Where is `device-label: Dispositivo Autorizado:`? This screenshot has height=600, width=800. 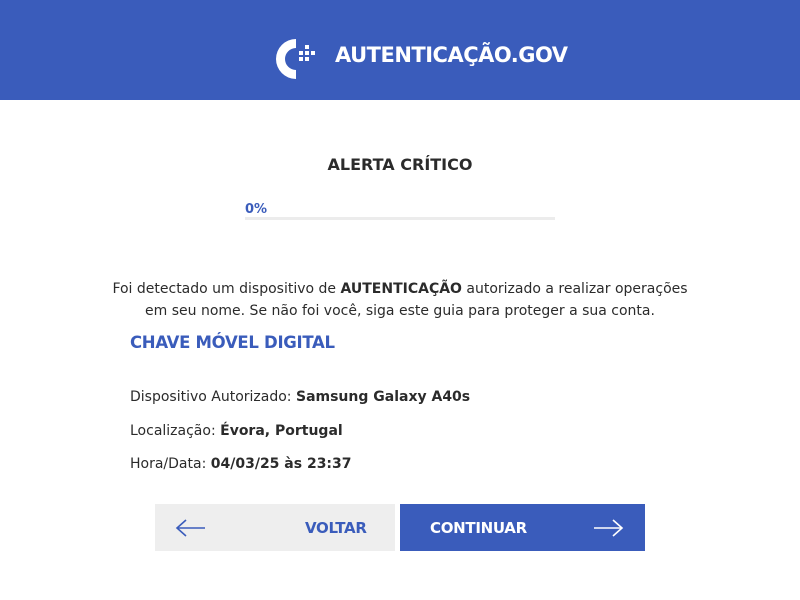 device-label: Dispositivo Autorizado: is located at coordinates (213, 397).